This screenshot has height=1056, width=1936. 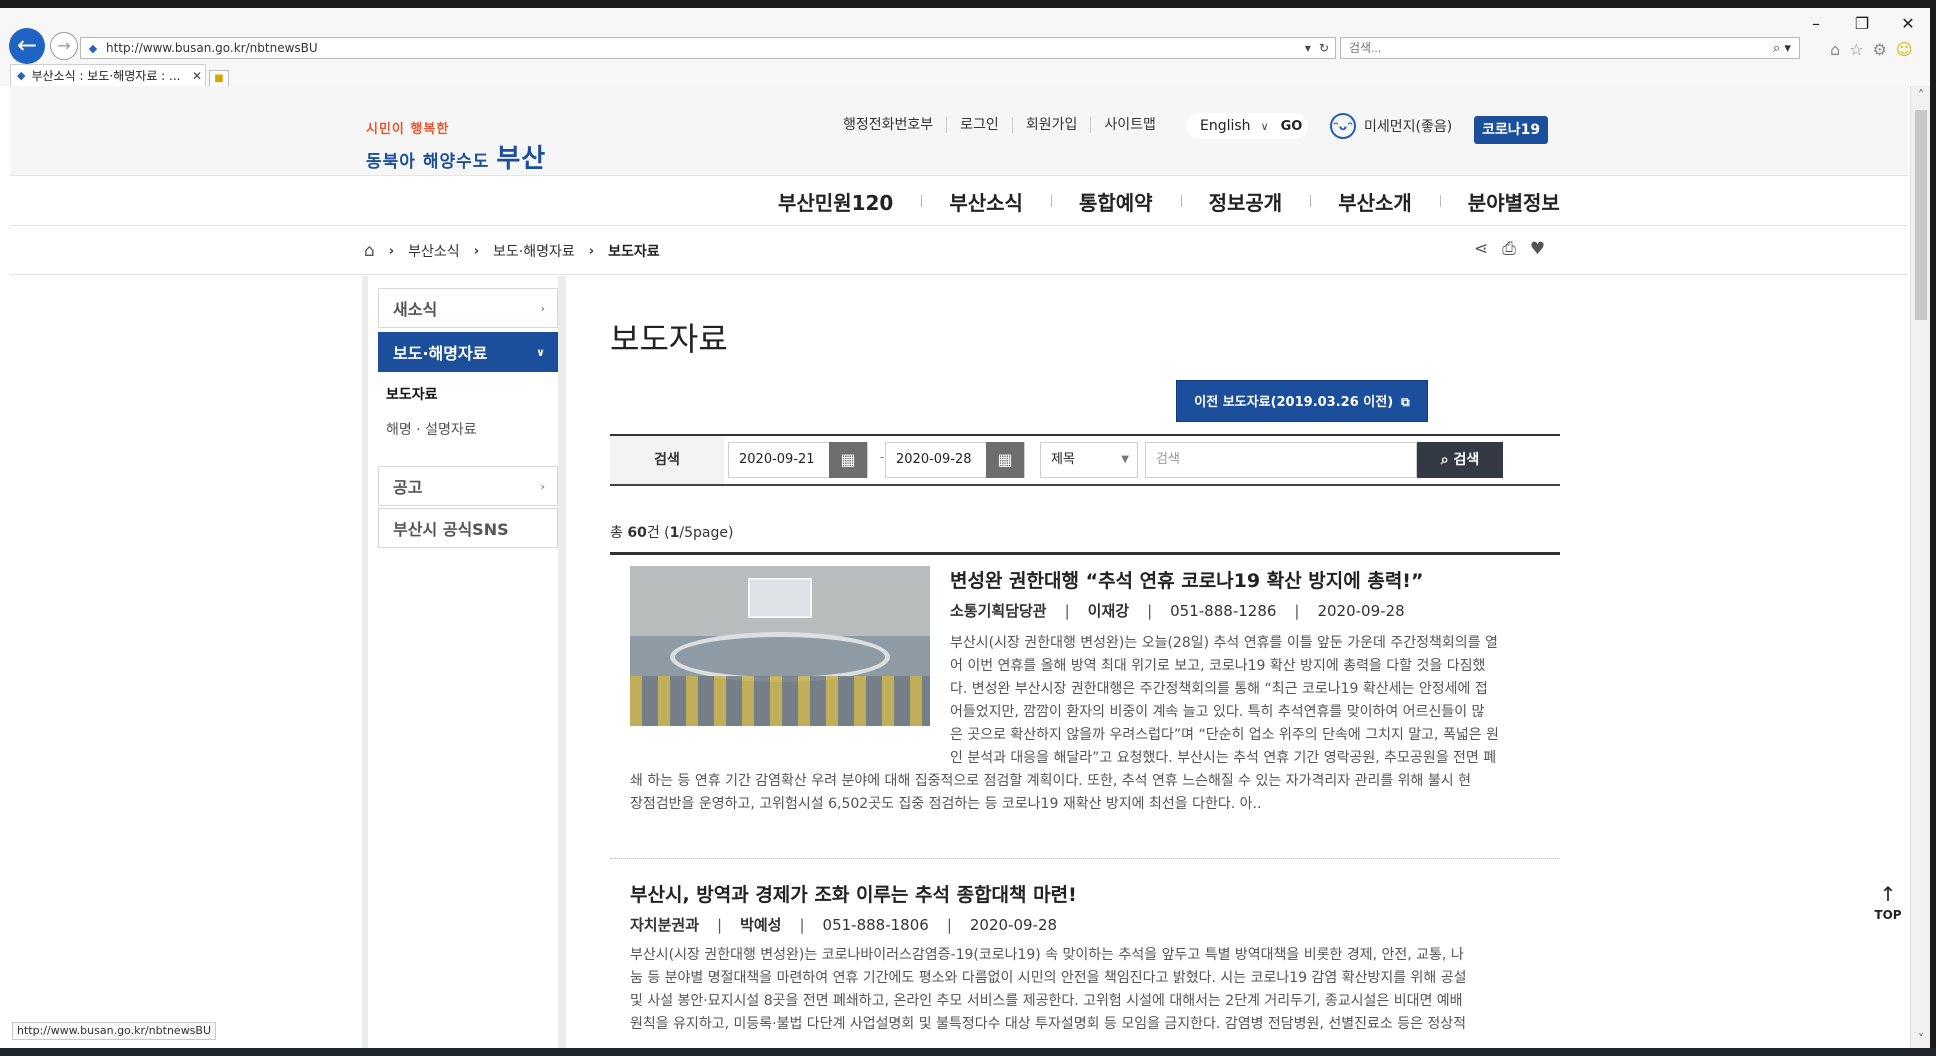 I want to click on window-controls: – ❐ ✕, so click(x=1862, y=23).